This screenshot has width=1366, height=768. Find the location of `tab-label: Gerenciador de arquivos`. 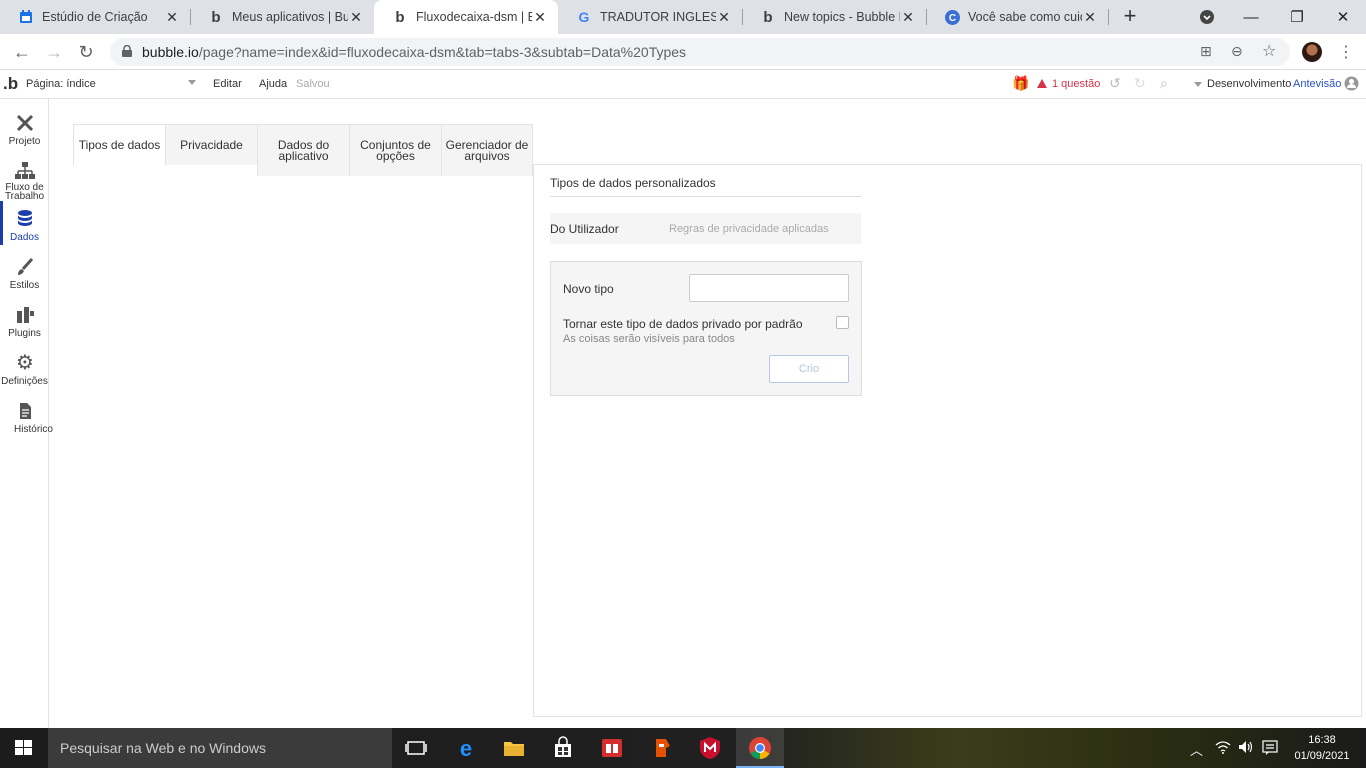

tab-label: Gerenciador de arquivos is located at coordinates (487, 150).